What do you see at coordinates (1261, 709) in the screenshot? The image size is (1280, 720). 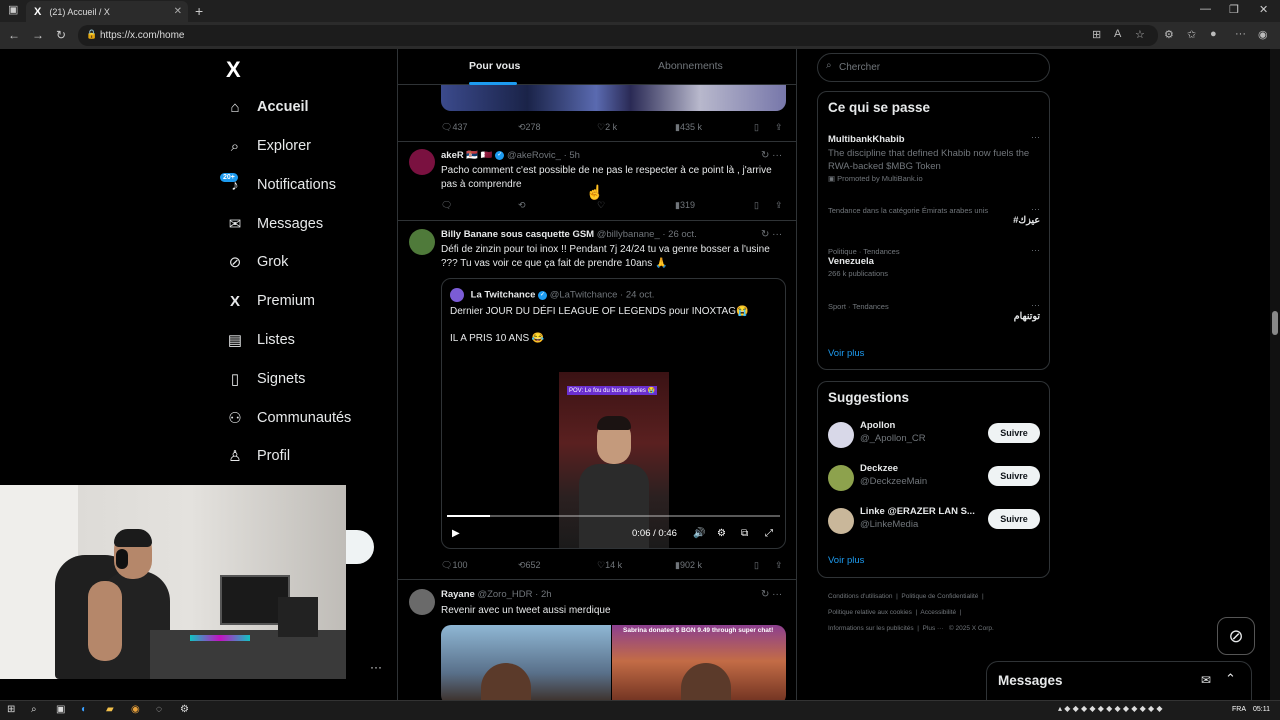 I see `clock: 05:11` at bounding box center [1261, 709].